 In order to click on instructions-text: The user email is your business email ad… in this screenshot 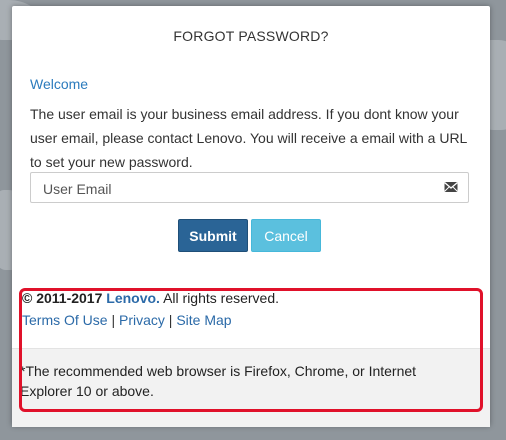, I will do `click(248, 138)`.